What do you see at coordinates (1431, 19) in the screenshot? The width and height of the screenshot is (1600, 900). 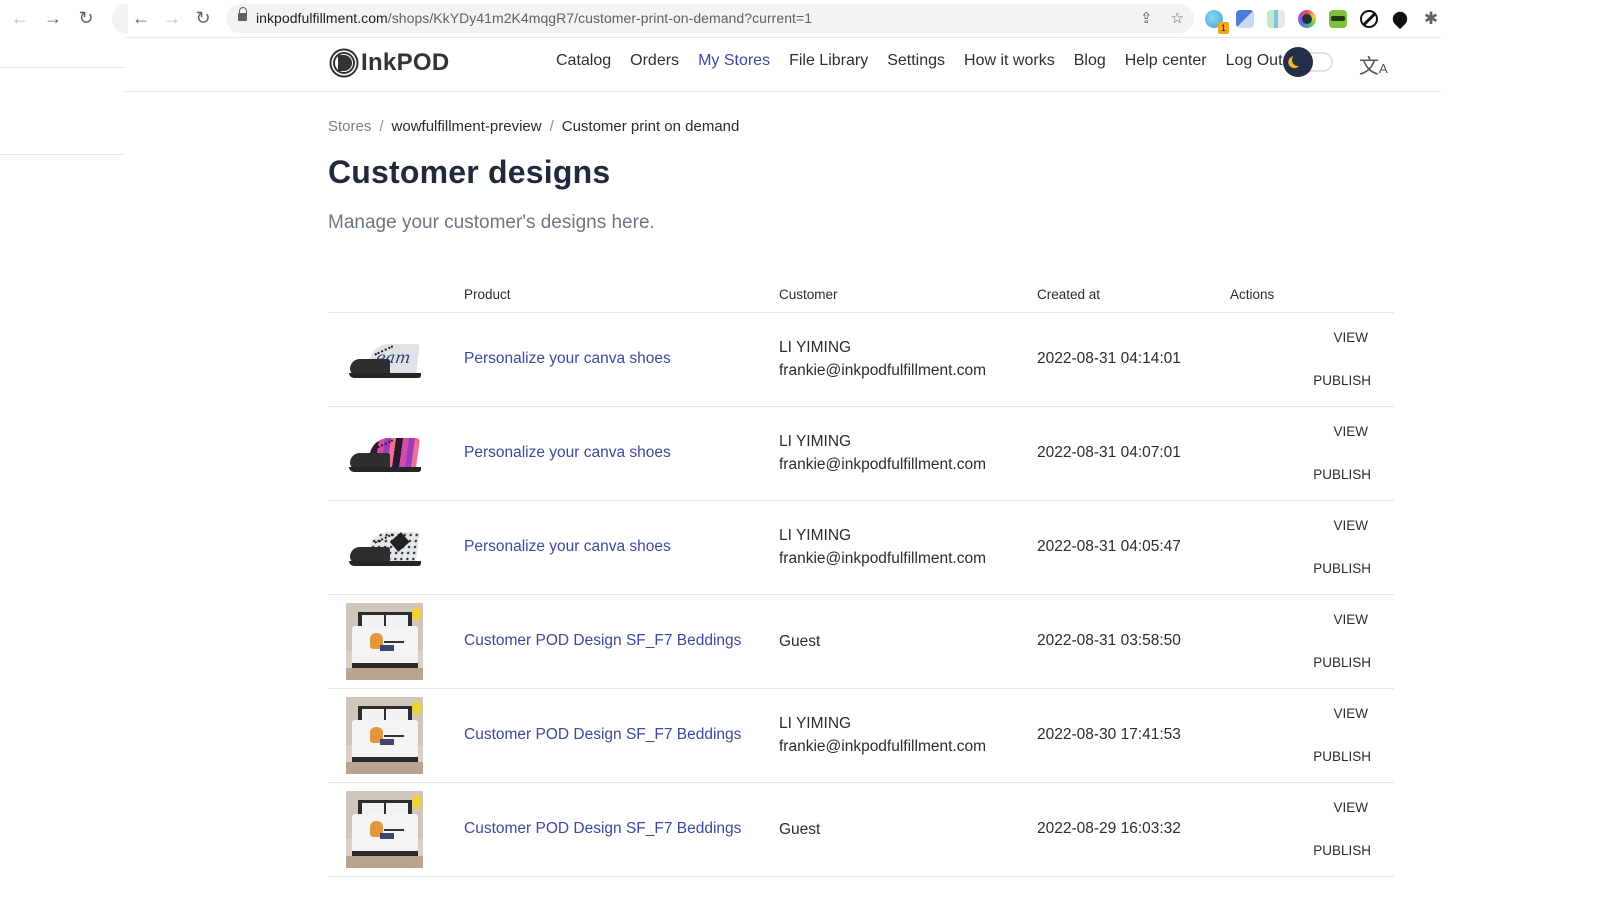 I see `puzzle-extensions-icon: ✱` at bounding box center [1431, 19].